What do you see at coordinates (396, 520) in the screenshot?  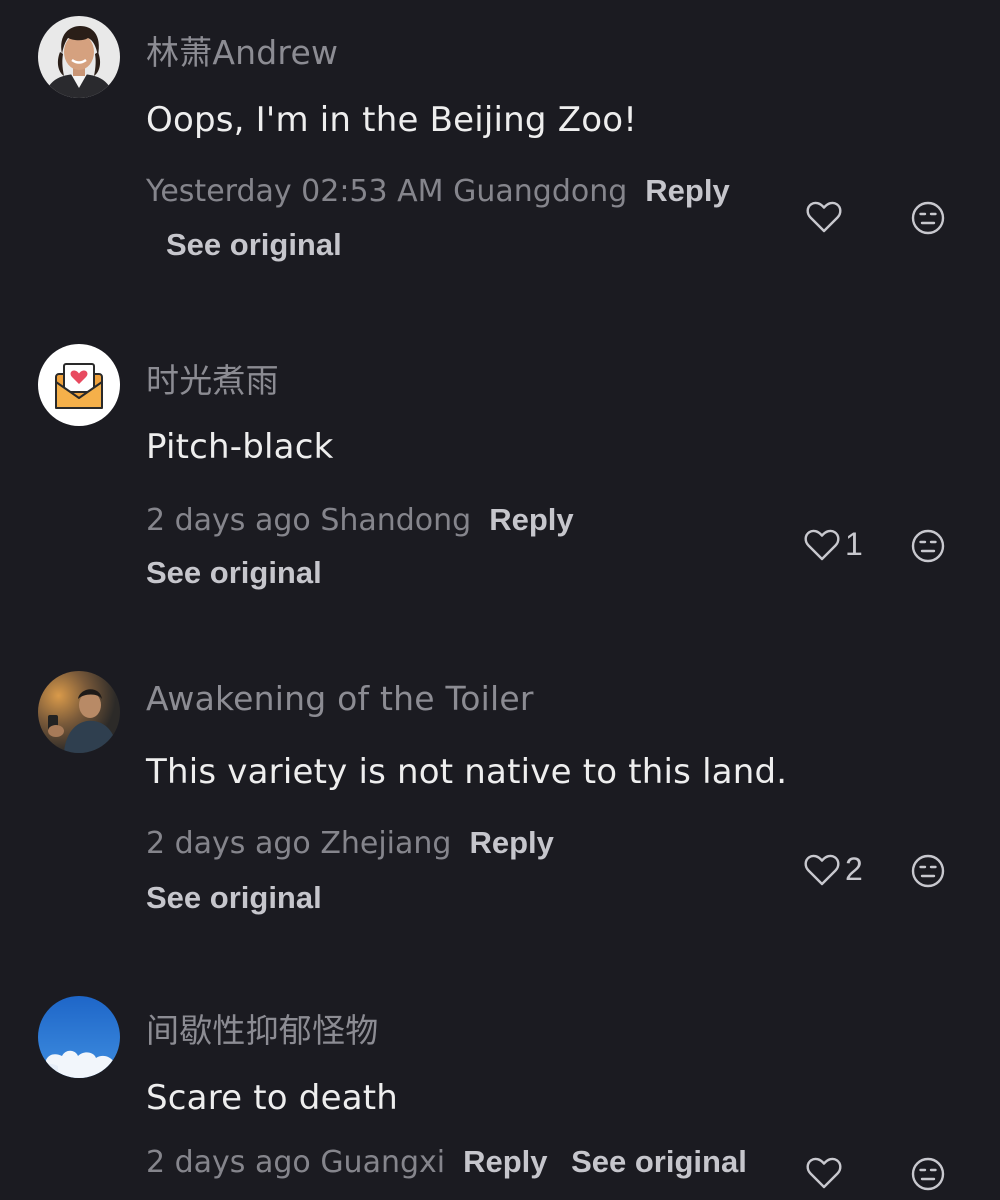 I see `comment-location: Shandong` at bounding box center [396, 520].